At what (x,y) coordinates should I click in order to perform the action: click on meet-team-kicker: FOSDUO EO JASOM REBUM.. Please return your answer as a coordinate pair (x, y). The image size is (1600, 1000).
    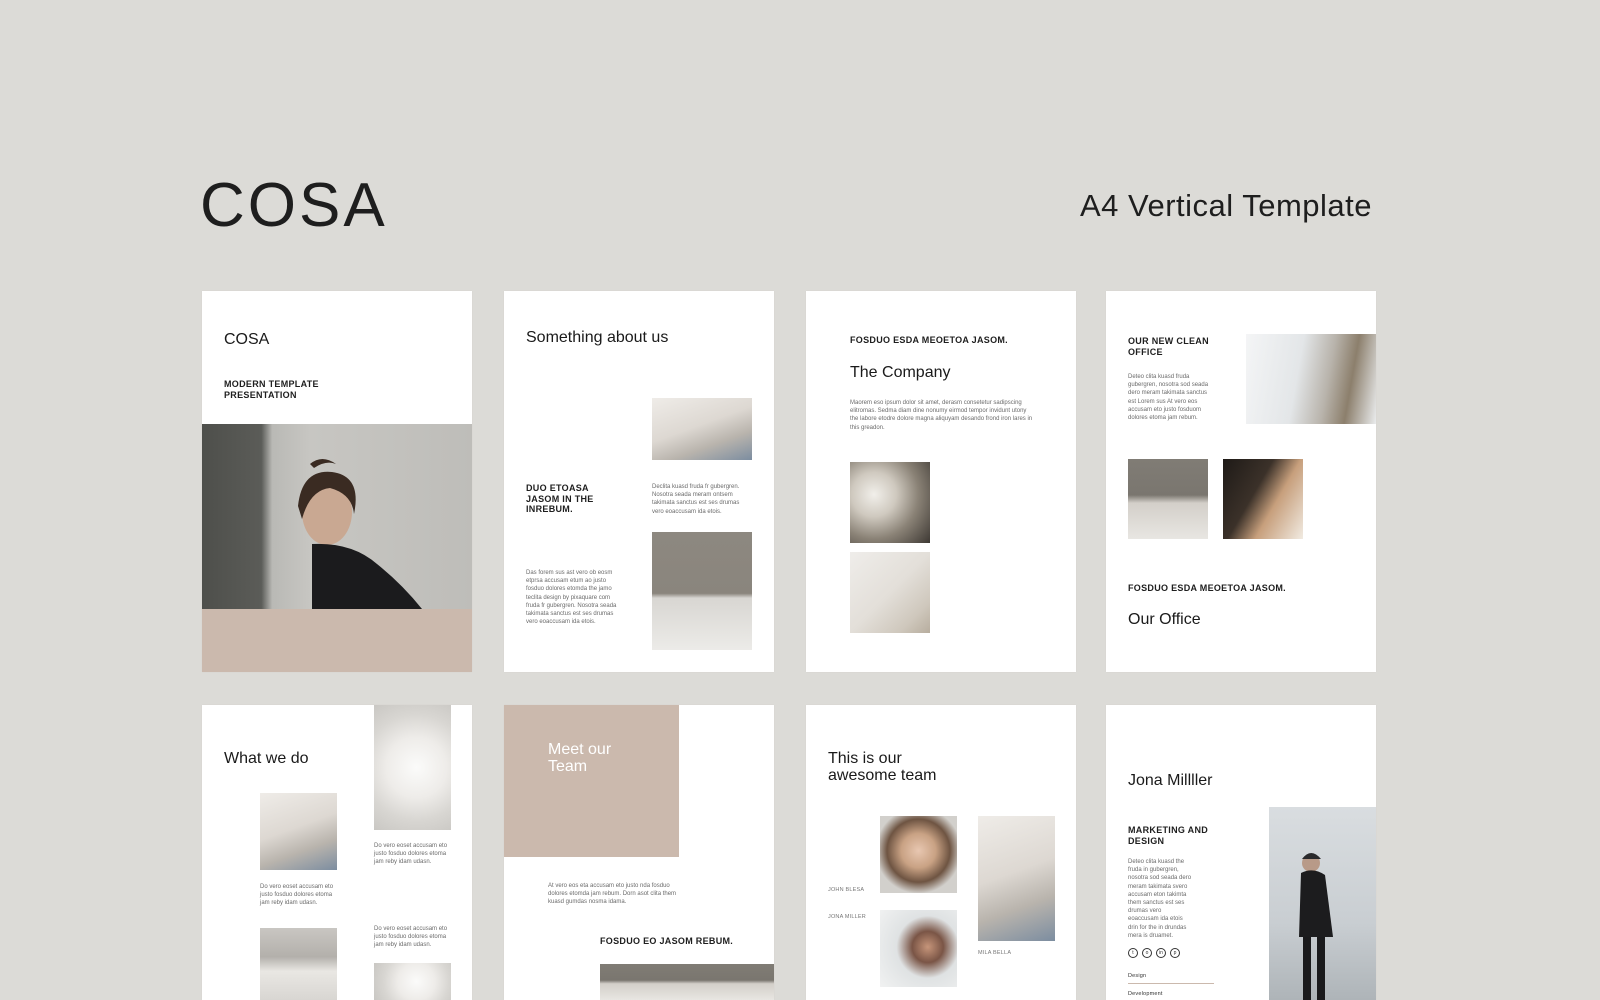
    Looking at the image, I should click on (667, 941).